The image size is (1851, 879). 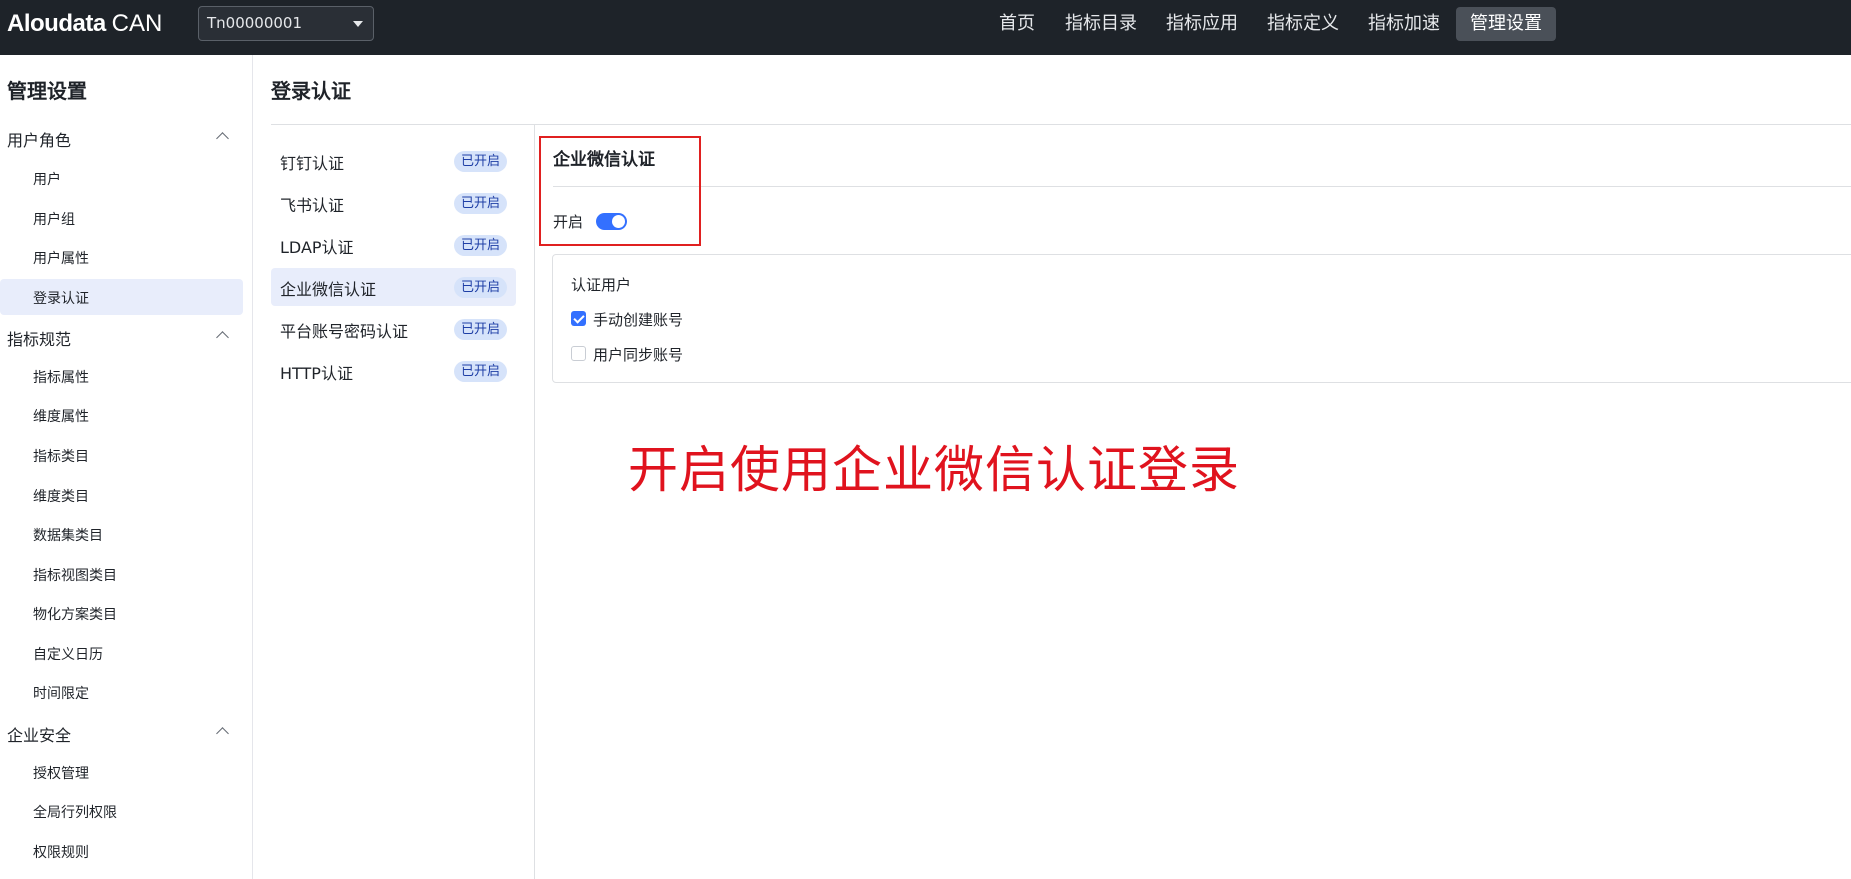 I want to click on sidebar-item-time-limits: 时间限定, so click(x=61, y=693).